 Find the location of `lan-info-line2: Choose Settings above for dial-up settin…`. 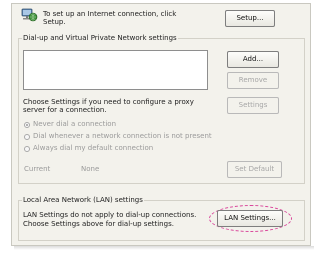

lan-info-line2: Choose Settings above for dial-up settin… is located at coordinates (98, 224).